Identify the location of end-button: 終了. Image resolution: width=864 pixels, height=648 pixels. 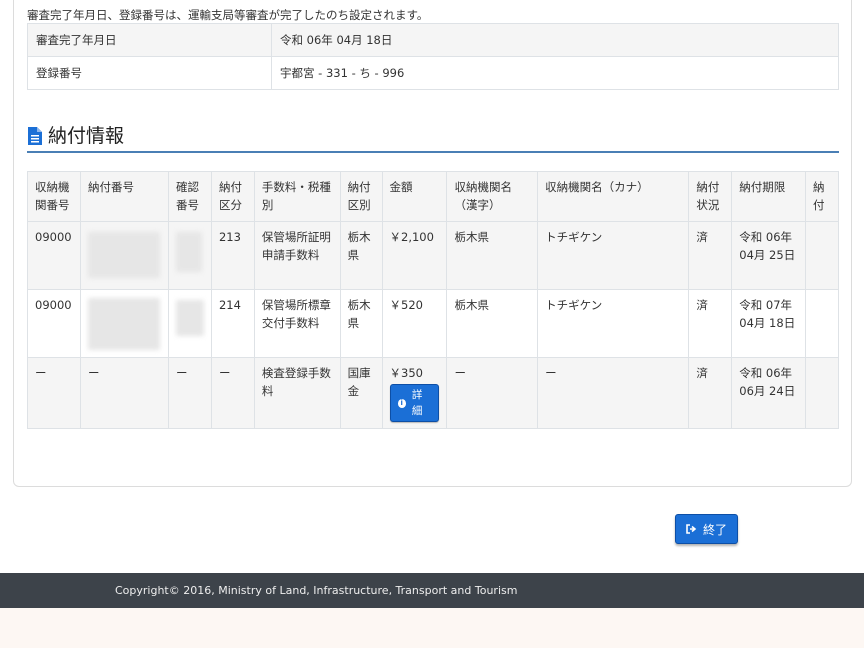
(706, 529).